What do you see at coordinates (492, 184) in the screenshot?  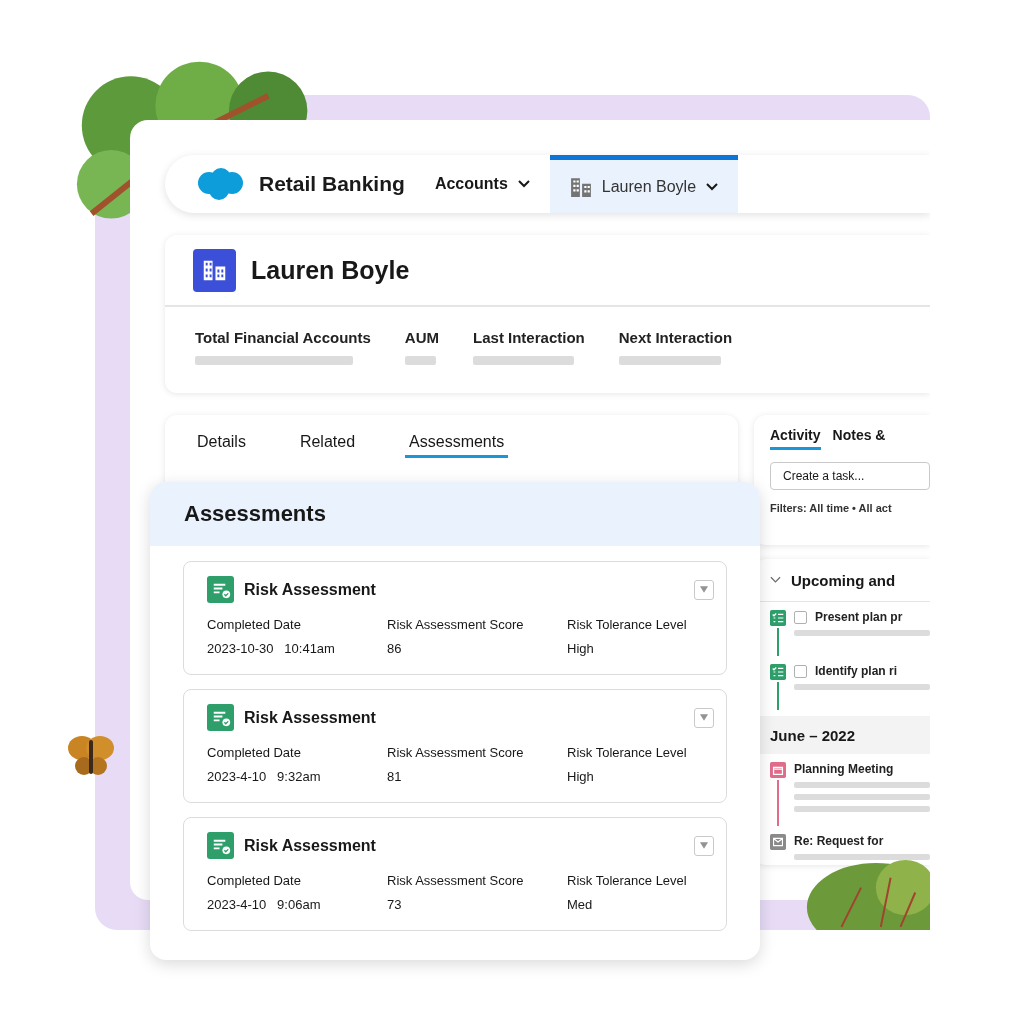 I see `nav-tab: Accounts` at bounding box center [492, 184].